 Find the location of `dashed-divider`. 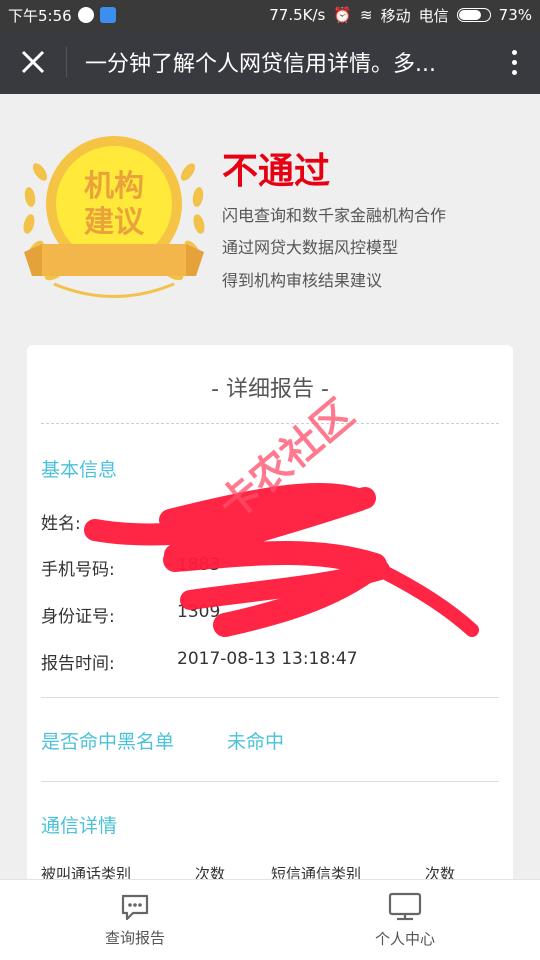

dashed-divider is located at coordinates (270, 423).